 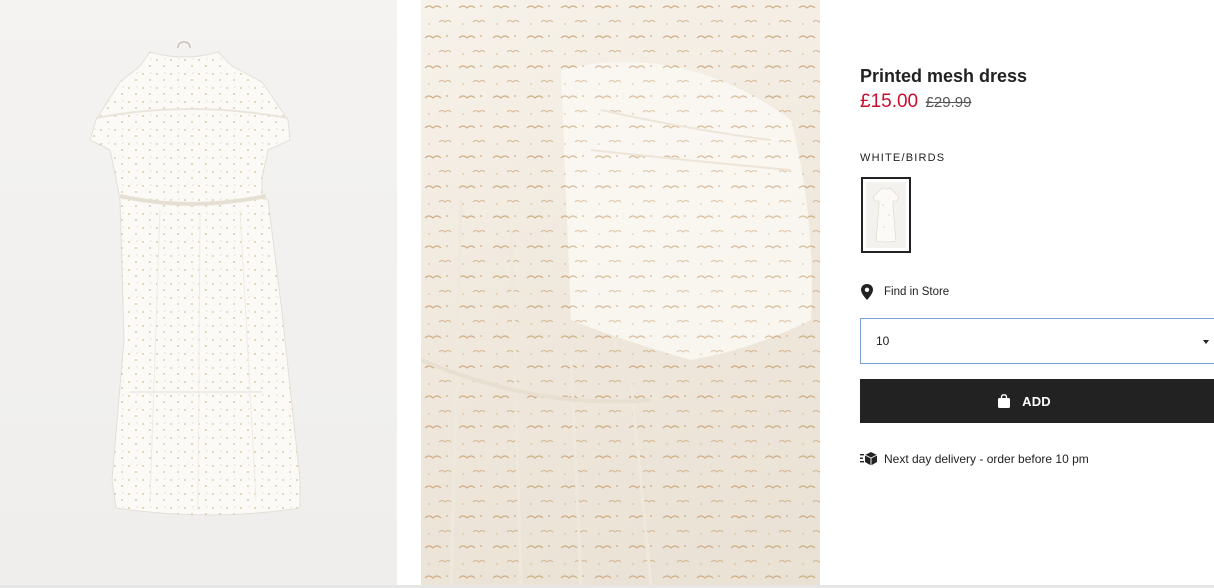 I want to click on find-in-store-label: Find in Store, so click(x=917, y=292).